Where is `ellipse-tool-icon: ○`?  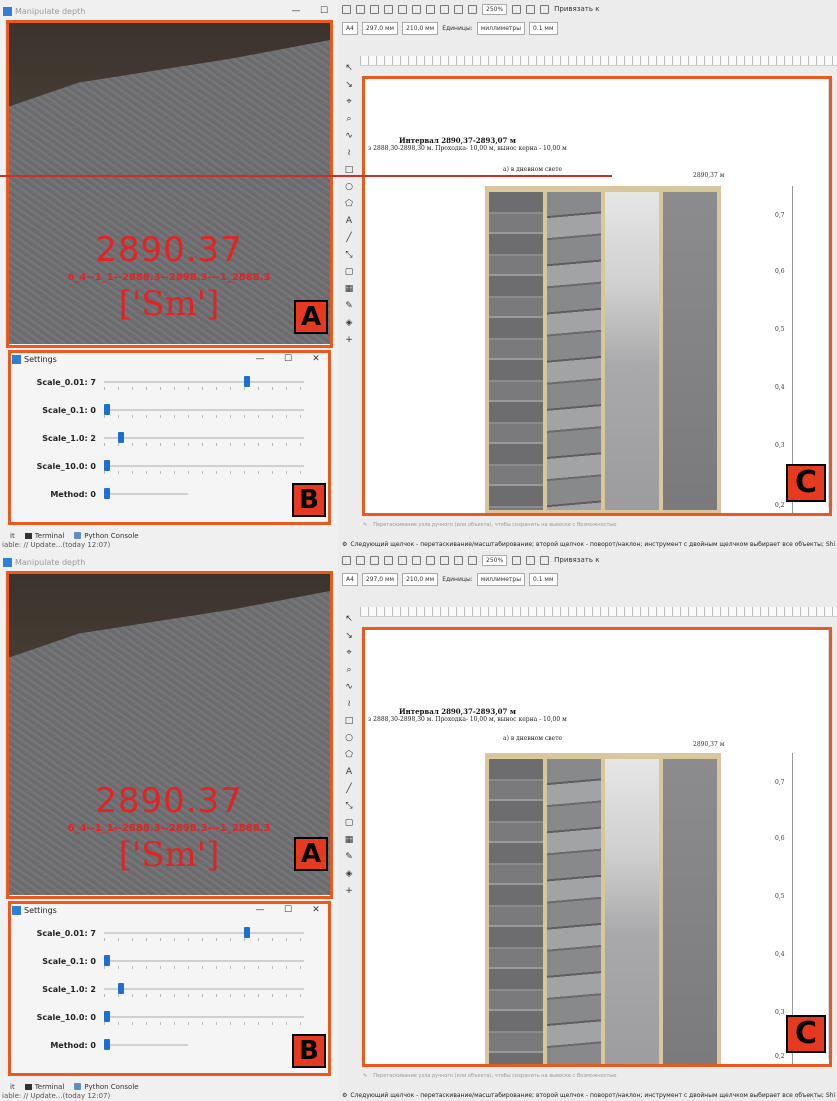
ellipse-tool-icon: ○ is located at coordinates (349, 738).